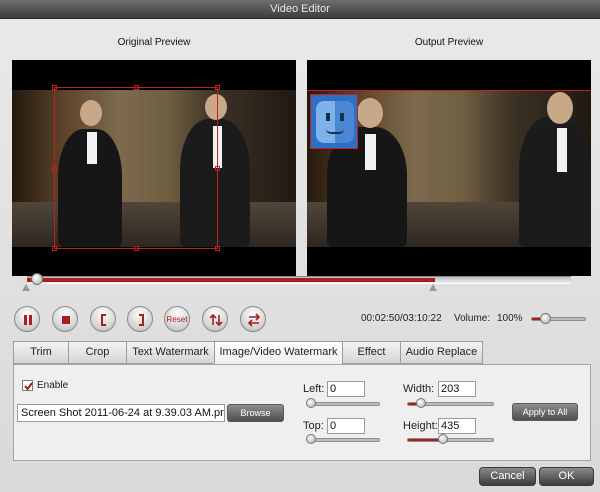  Describe the element at coordinates (425, 440) in the screenshot. I see `height-slider-fill` at that location.